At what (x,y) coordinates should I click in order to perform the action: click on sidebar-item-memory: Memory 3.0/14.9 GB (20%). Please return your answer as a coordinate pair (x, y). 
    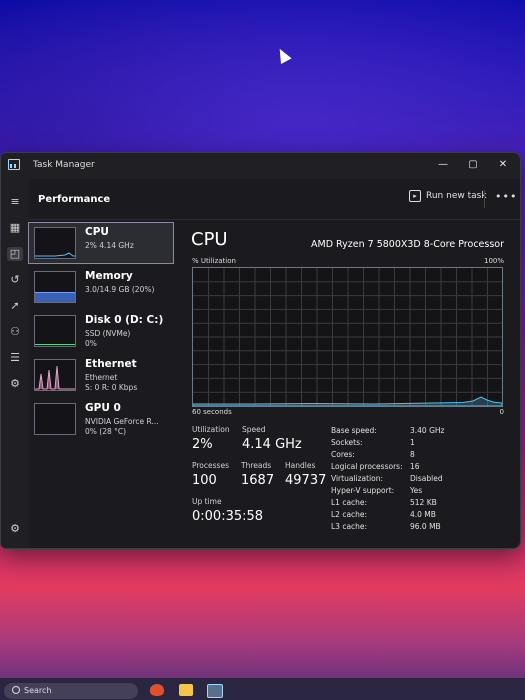
    Looking at the image, I should click on (101, 287).